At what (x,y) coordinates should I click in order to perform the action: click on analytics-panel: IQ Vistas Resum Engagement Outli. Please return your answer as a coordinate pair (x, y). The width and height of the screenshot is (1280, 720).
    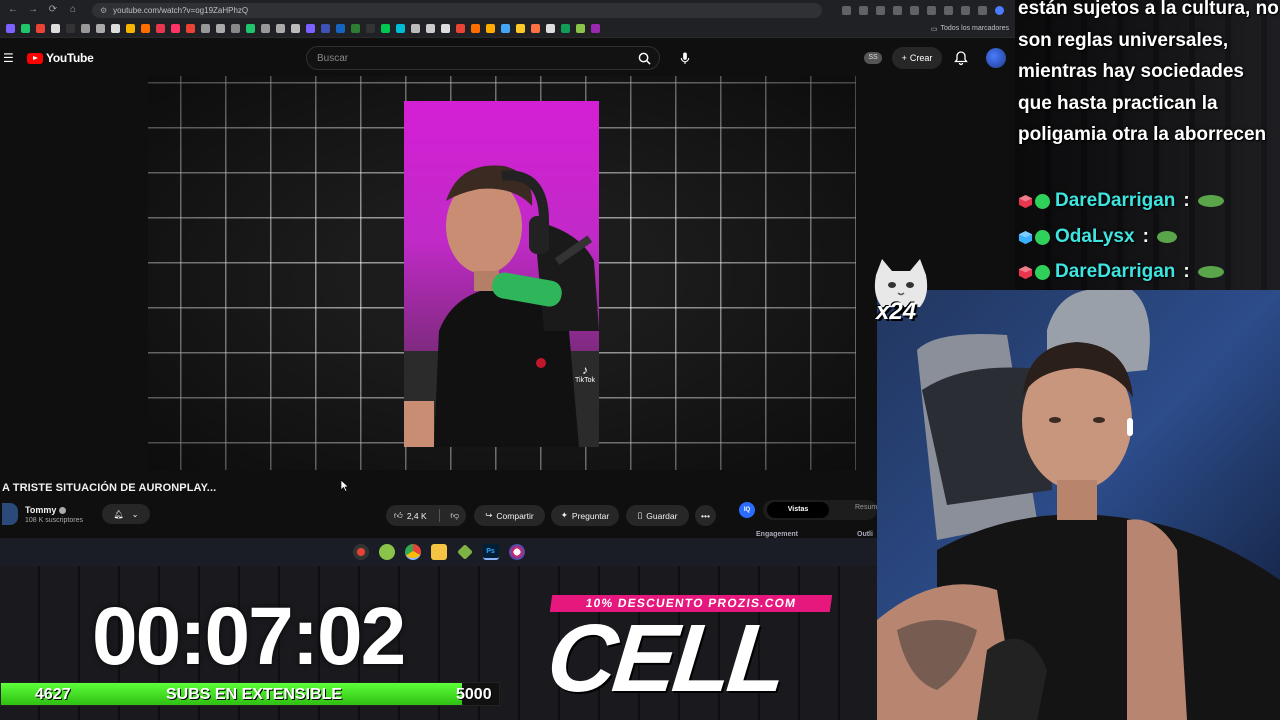
    Looking at the image, I should click on (802, 518).